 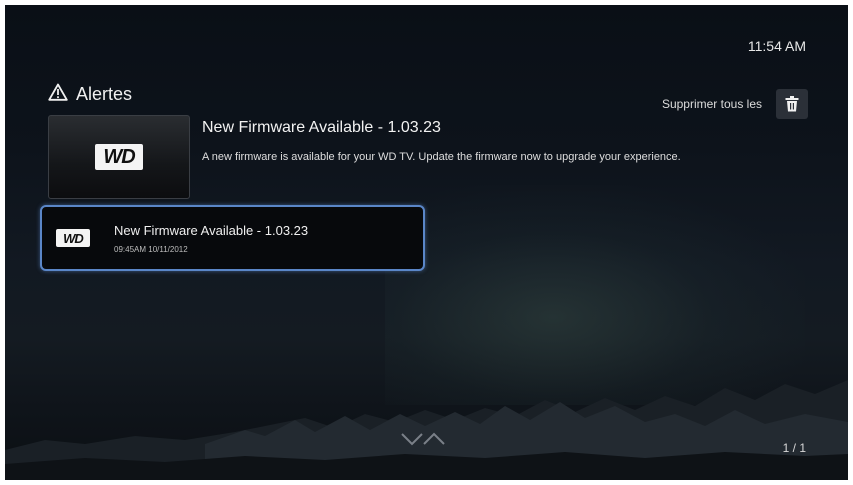 What do you see at coordinates (711, 104) in the screenshot?
I see `delete-all-label: Supprimer tous les` at bounding box center [711, 104].